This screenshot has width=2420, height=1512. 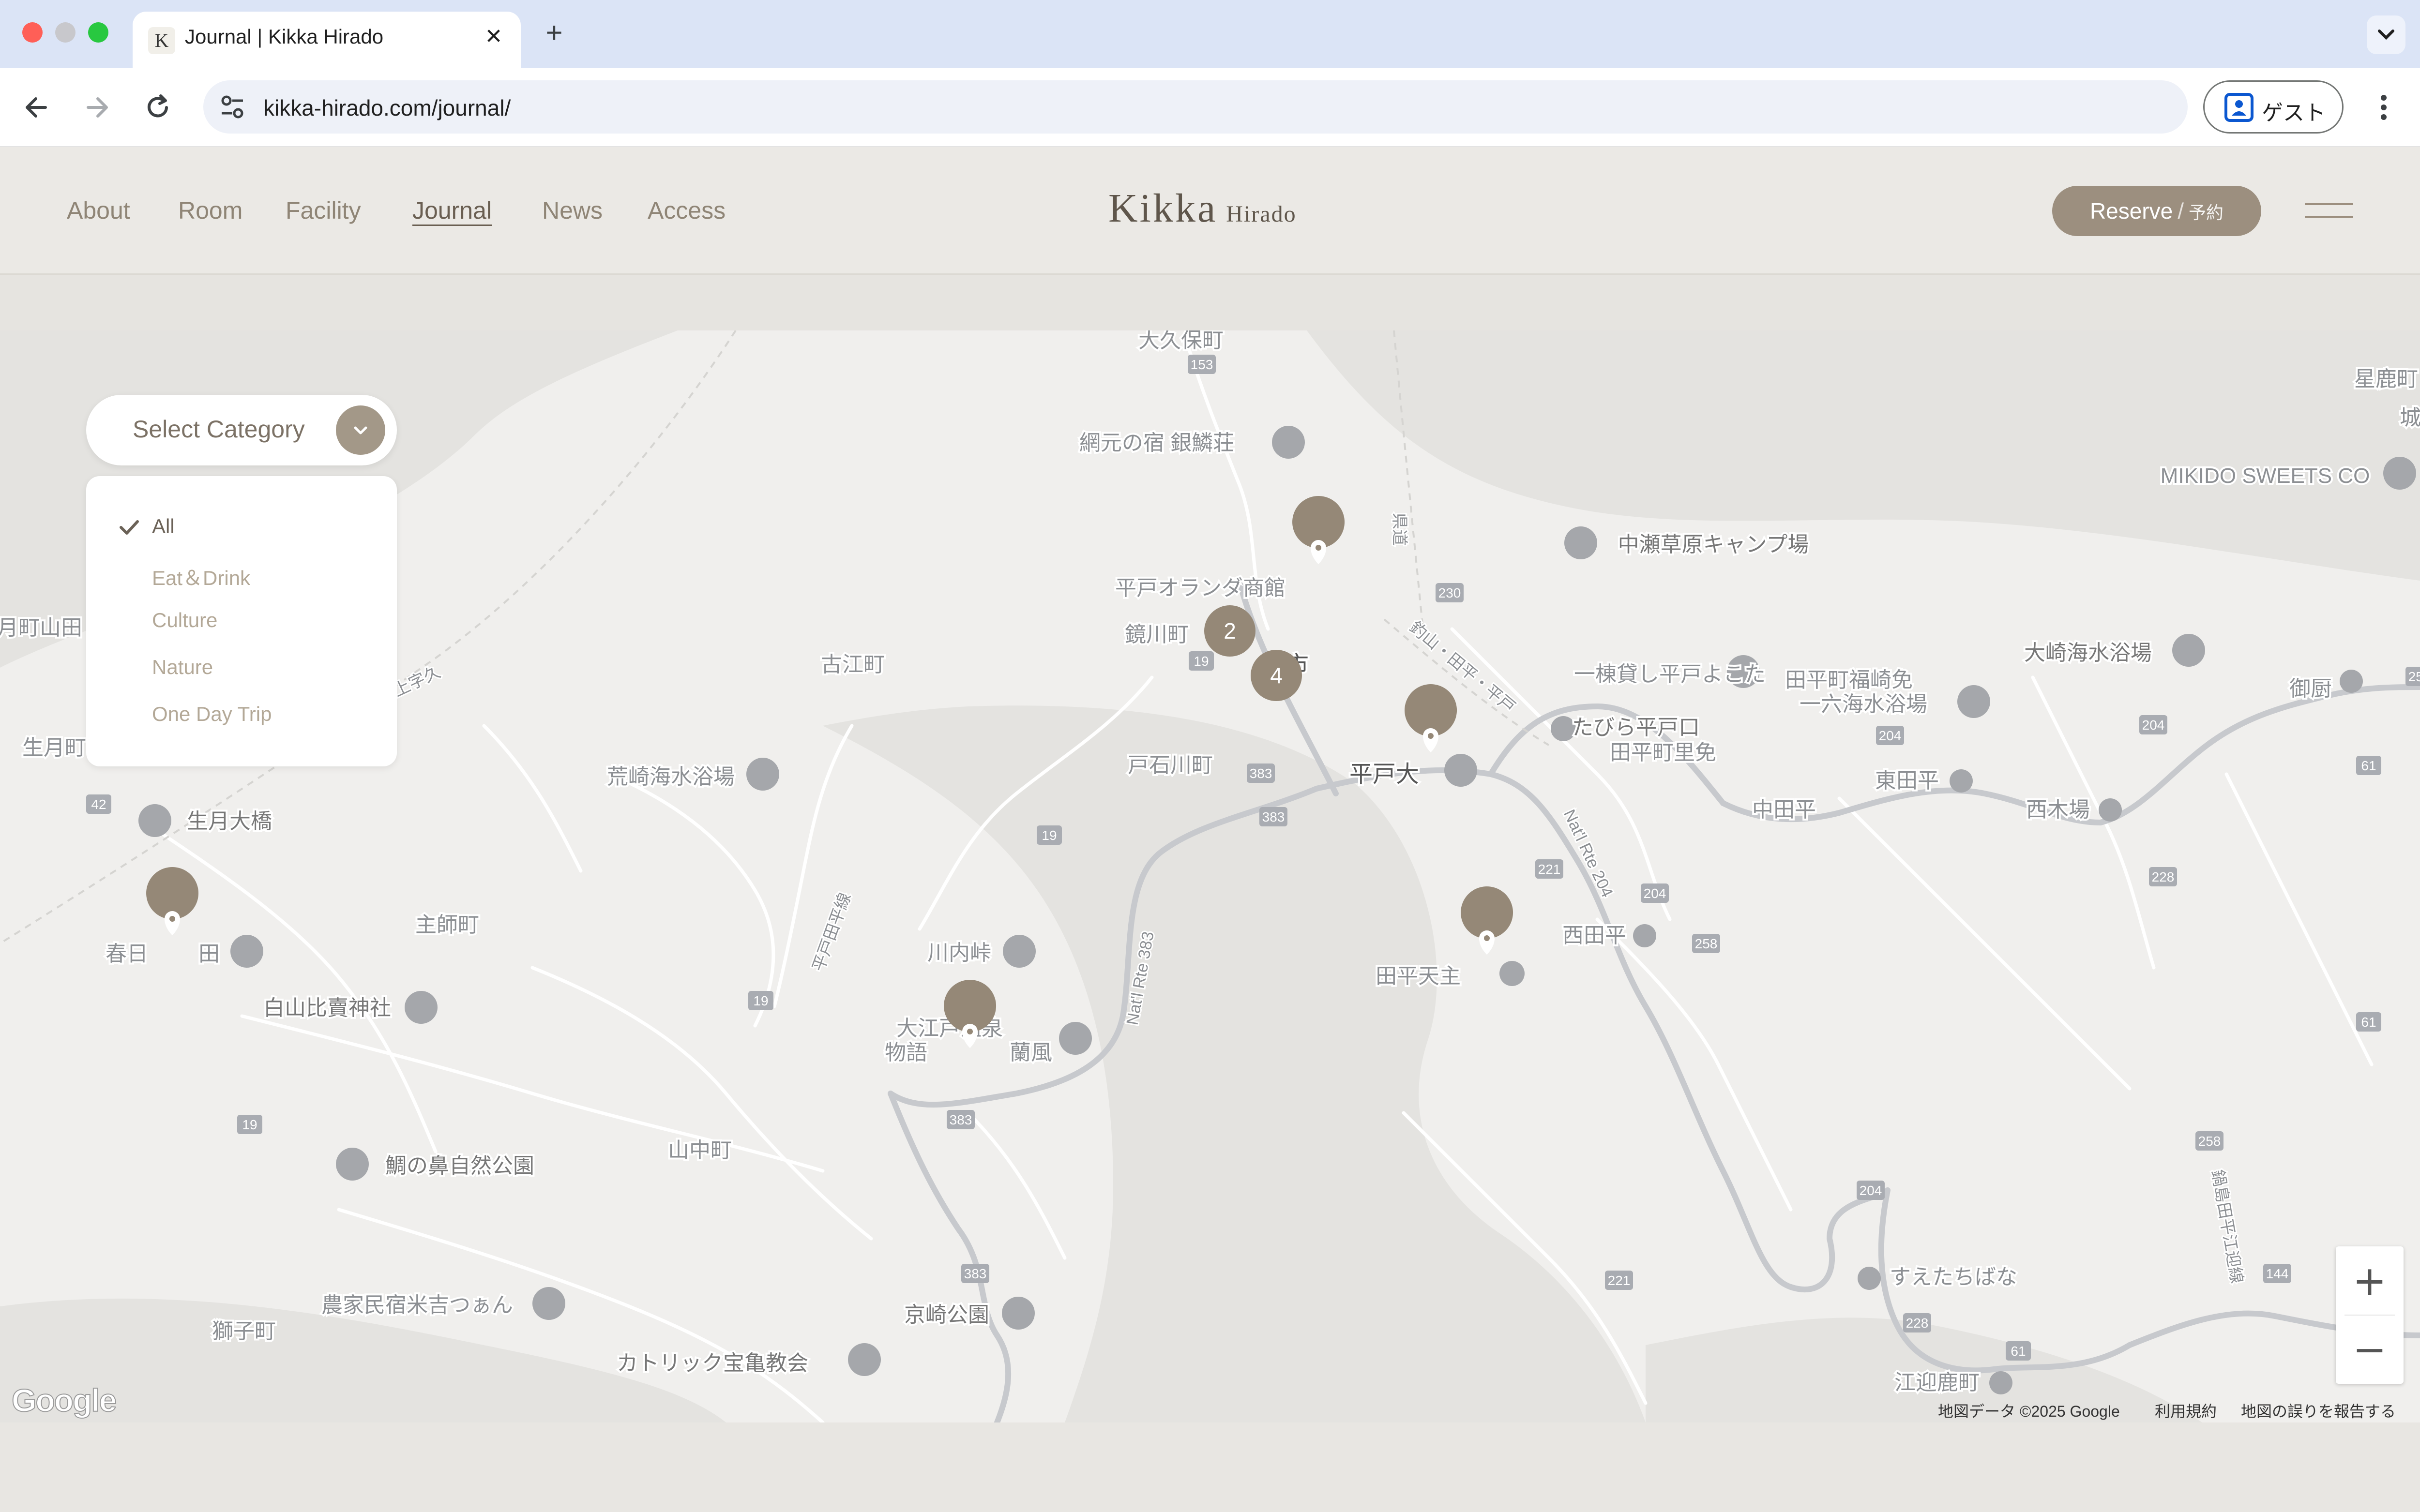 What do you see at coordinates (417, 682) in the screenshot?
I see `svg-text: 上字久` at bounding box center [417, 682].